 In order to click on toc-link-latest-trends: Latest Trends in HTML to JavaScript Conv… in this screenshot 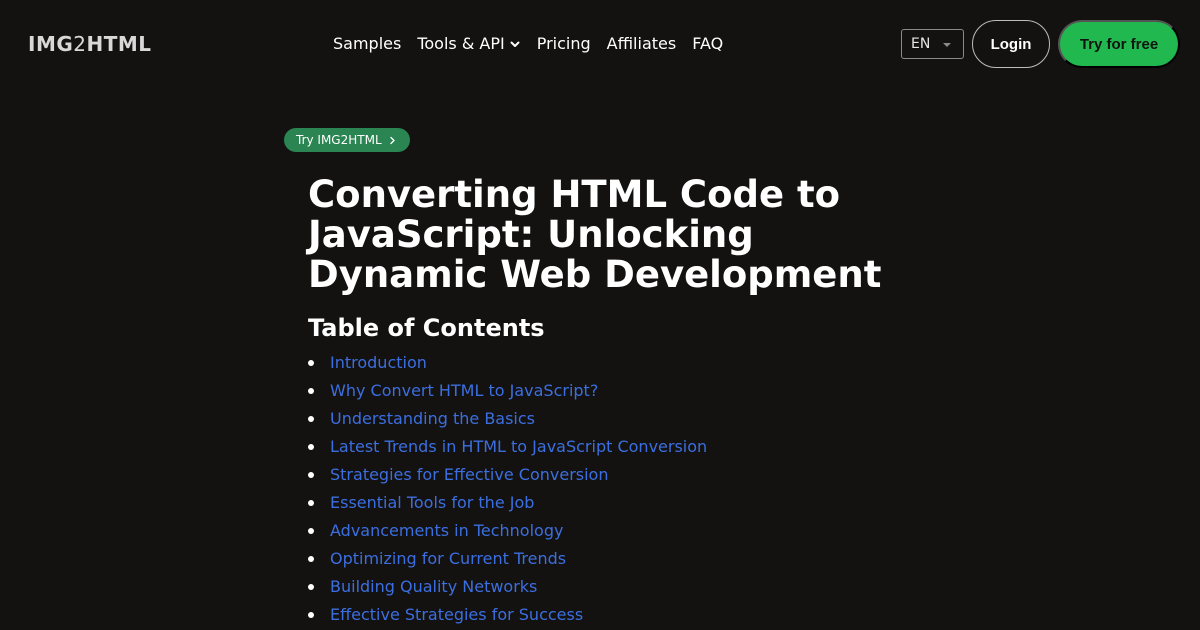, I will do `click(518, 446)`.